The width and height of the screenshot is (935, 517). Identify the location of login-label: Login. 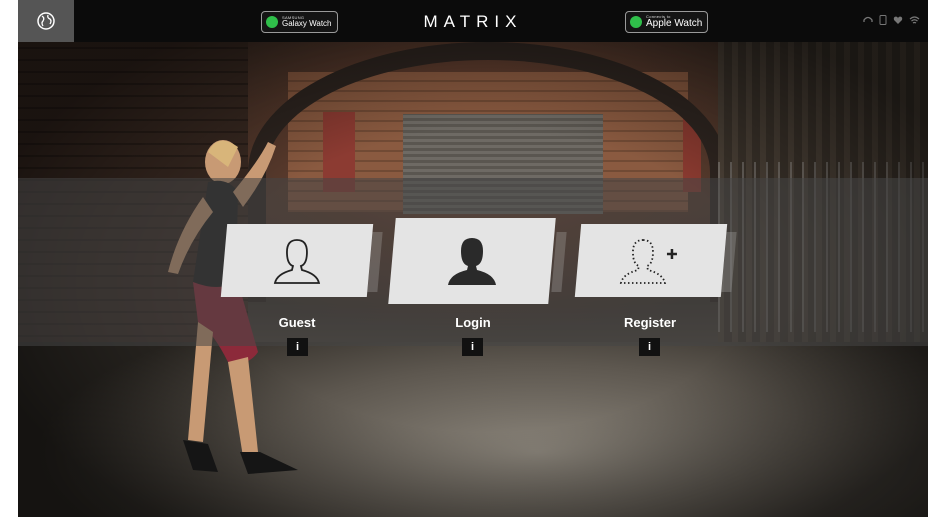
(473, 322).